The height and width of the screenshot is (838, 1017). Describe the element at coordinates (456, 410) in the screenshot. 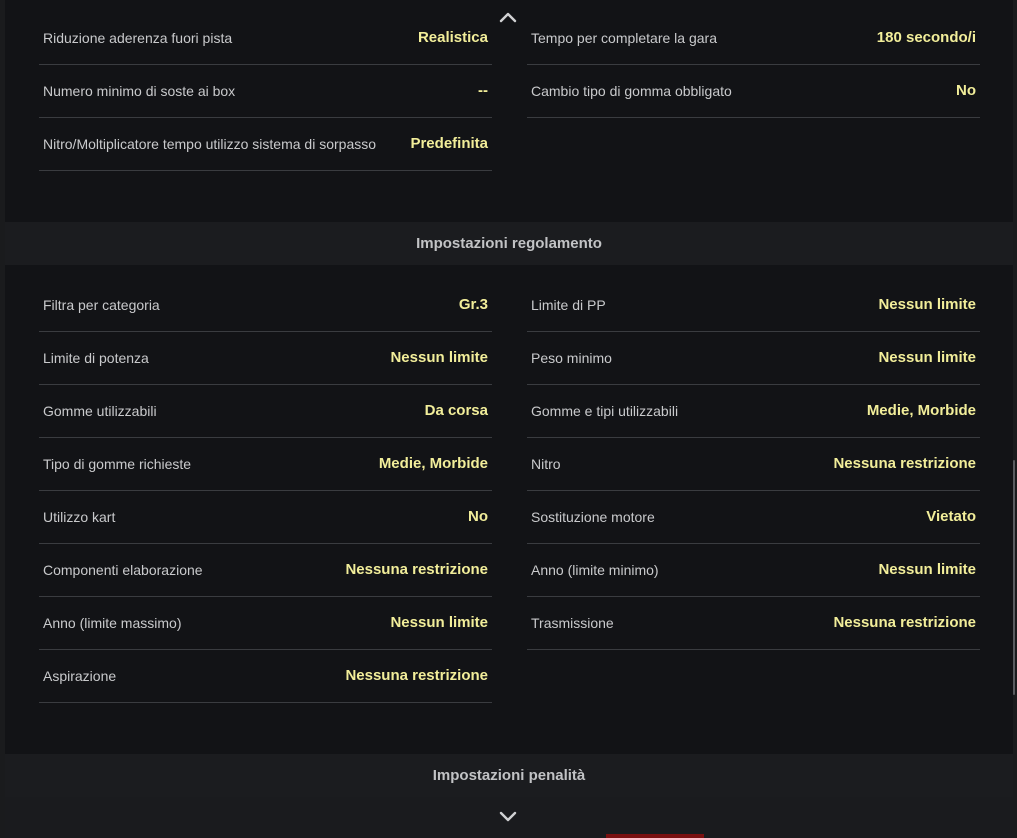

I see `setting-value: Da corsa` at that location.